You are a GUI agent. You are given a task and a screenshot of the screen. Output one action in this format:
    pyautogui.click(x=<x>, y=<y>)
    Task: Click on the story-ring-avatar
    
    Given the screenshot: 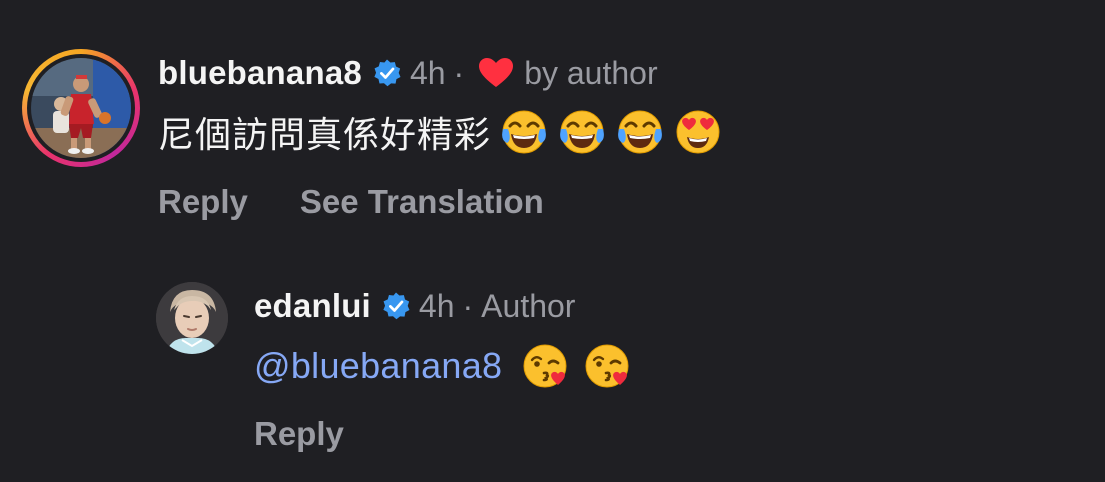 What is the action you would take?
    pyautogui.click(x=81, y=108)
    